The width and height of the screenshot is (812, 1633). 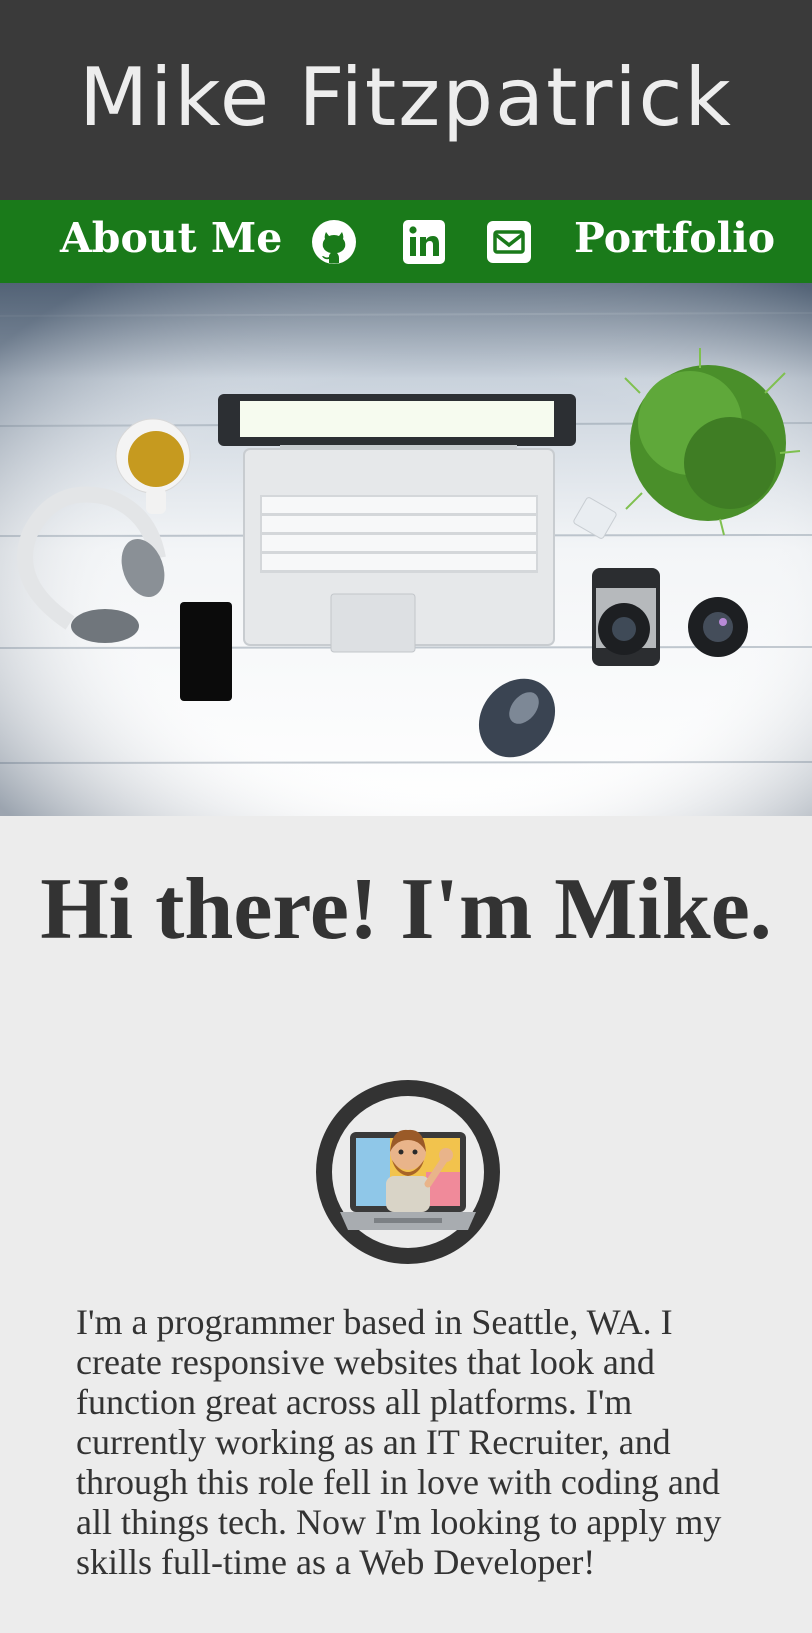 What do you see at coordinates (171, 238) in the screenshot?
I see `nav-about-me-link: About Me` at bounding box center [171, 238].